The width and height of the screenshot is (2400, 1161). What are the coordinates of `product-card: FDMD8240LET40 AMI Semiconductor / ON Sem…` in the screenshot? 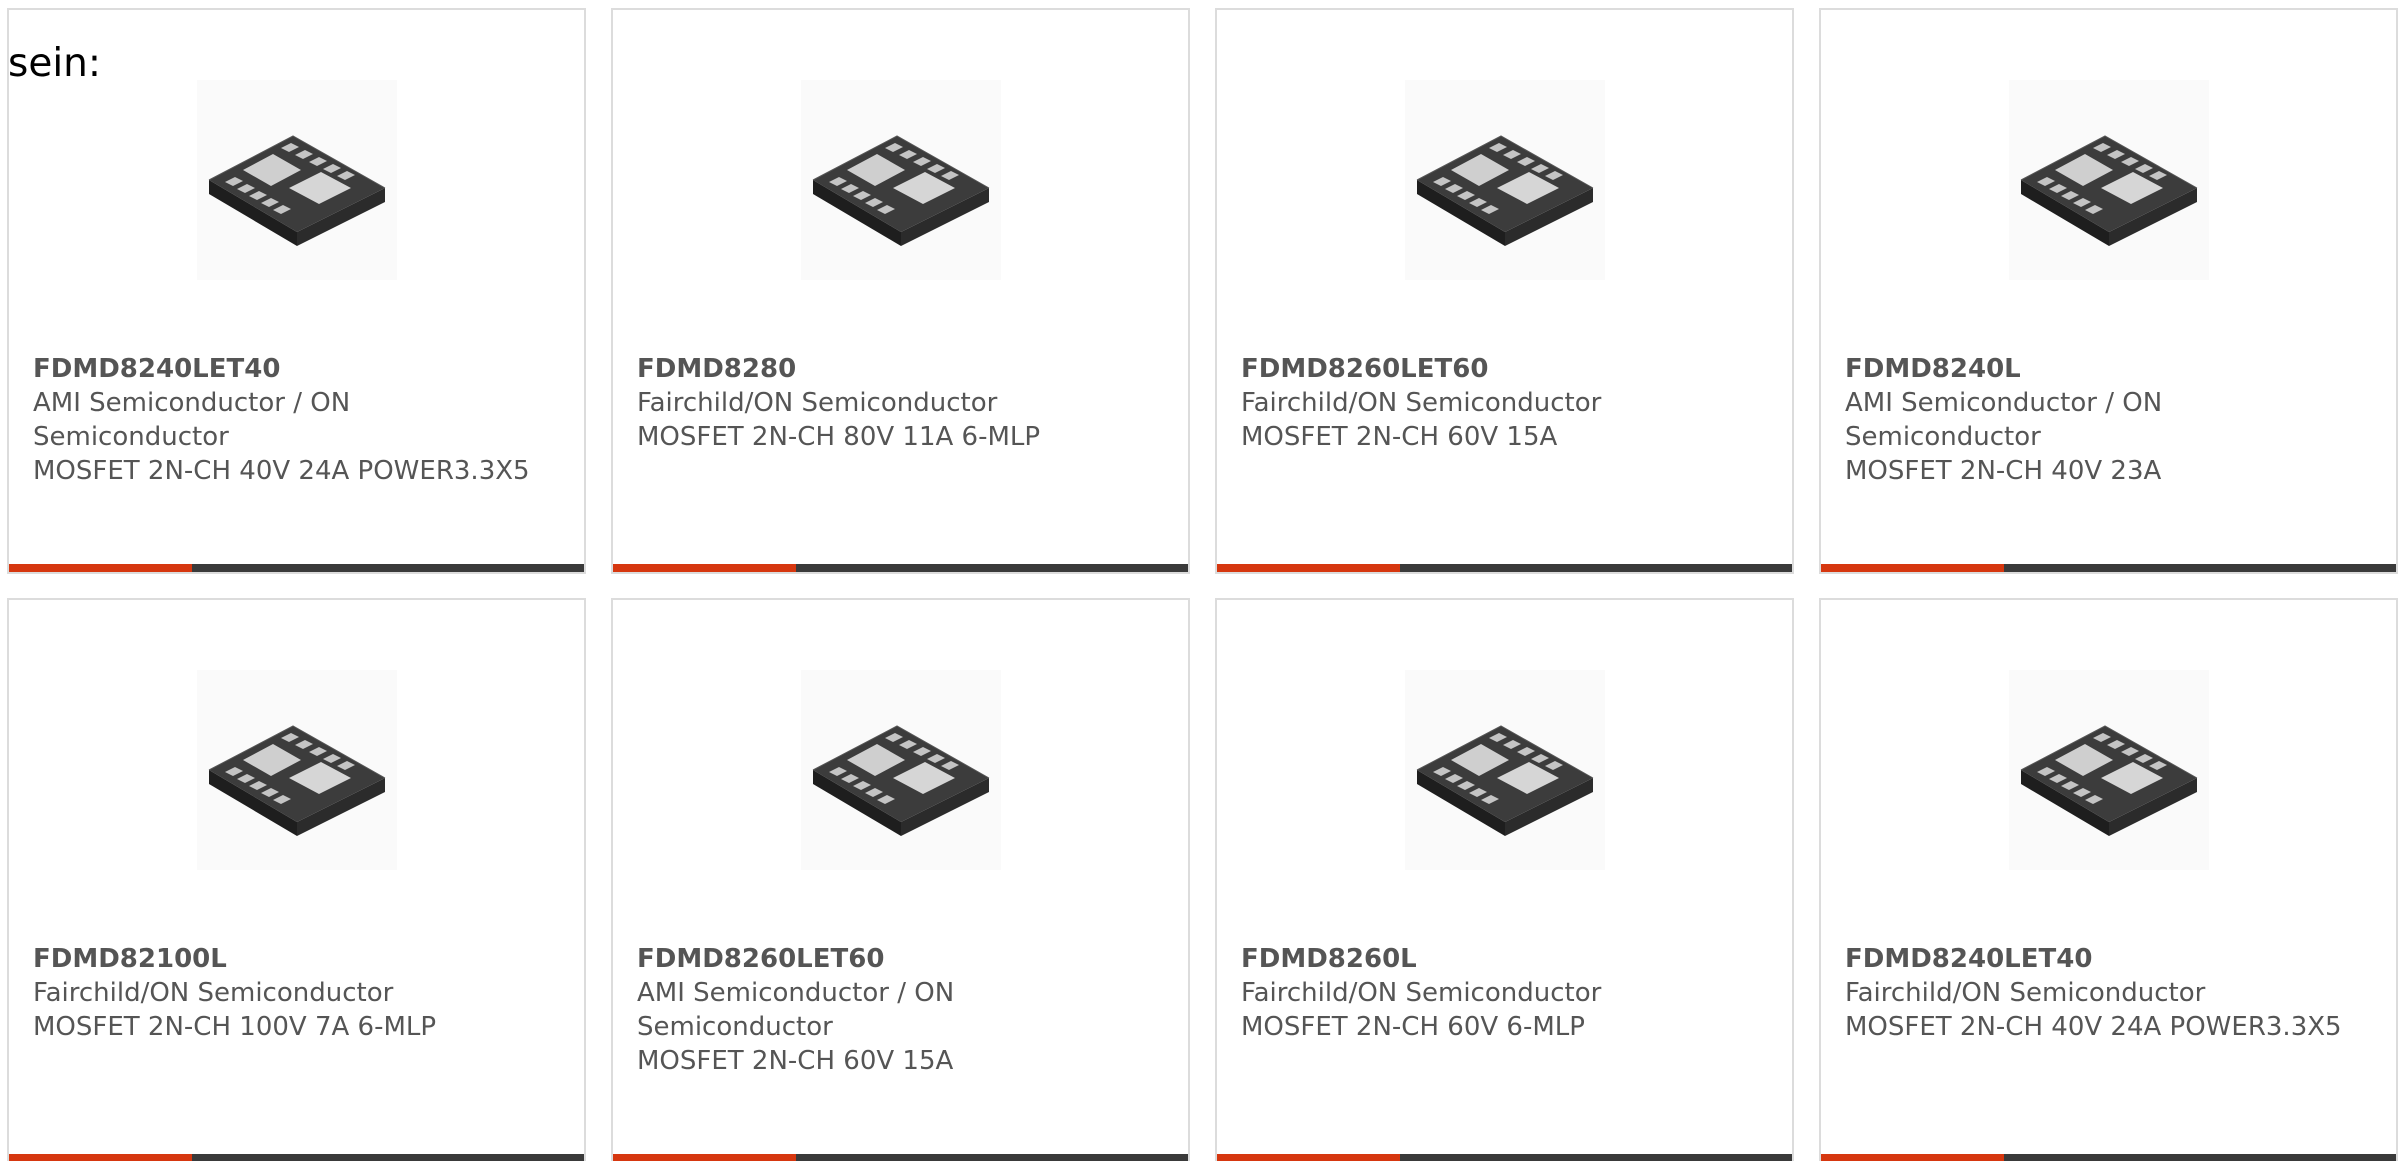 It's located at (296, 291).